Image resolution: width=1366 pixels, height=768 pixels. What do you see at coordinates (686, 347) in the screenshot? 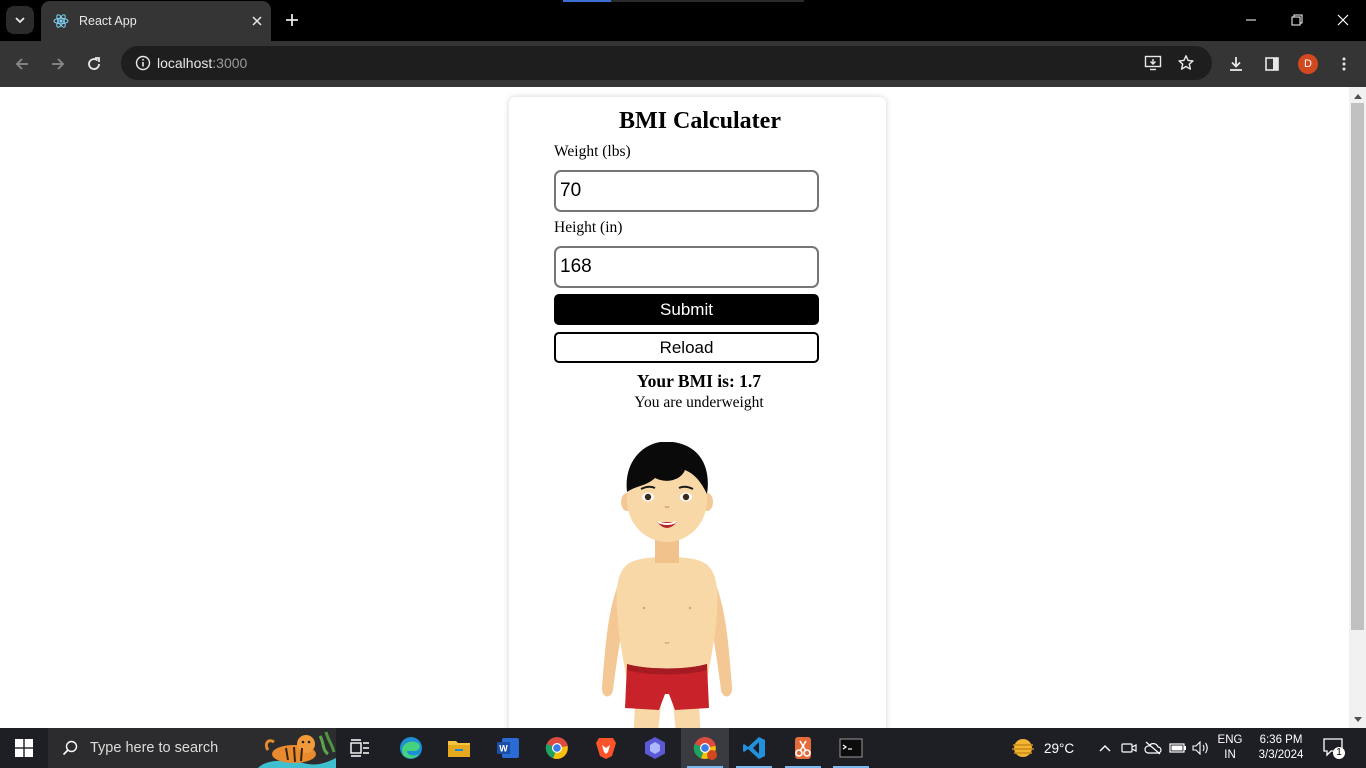
I see `reload-button: Reload` at bounding box center [686, 347].